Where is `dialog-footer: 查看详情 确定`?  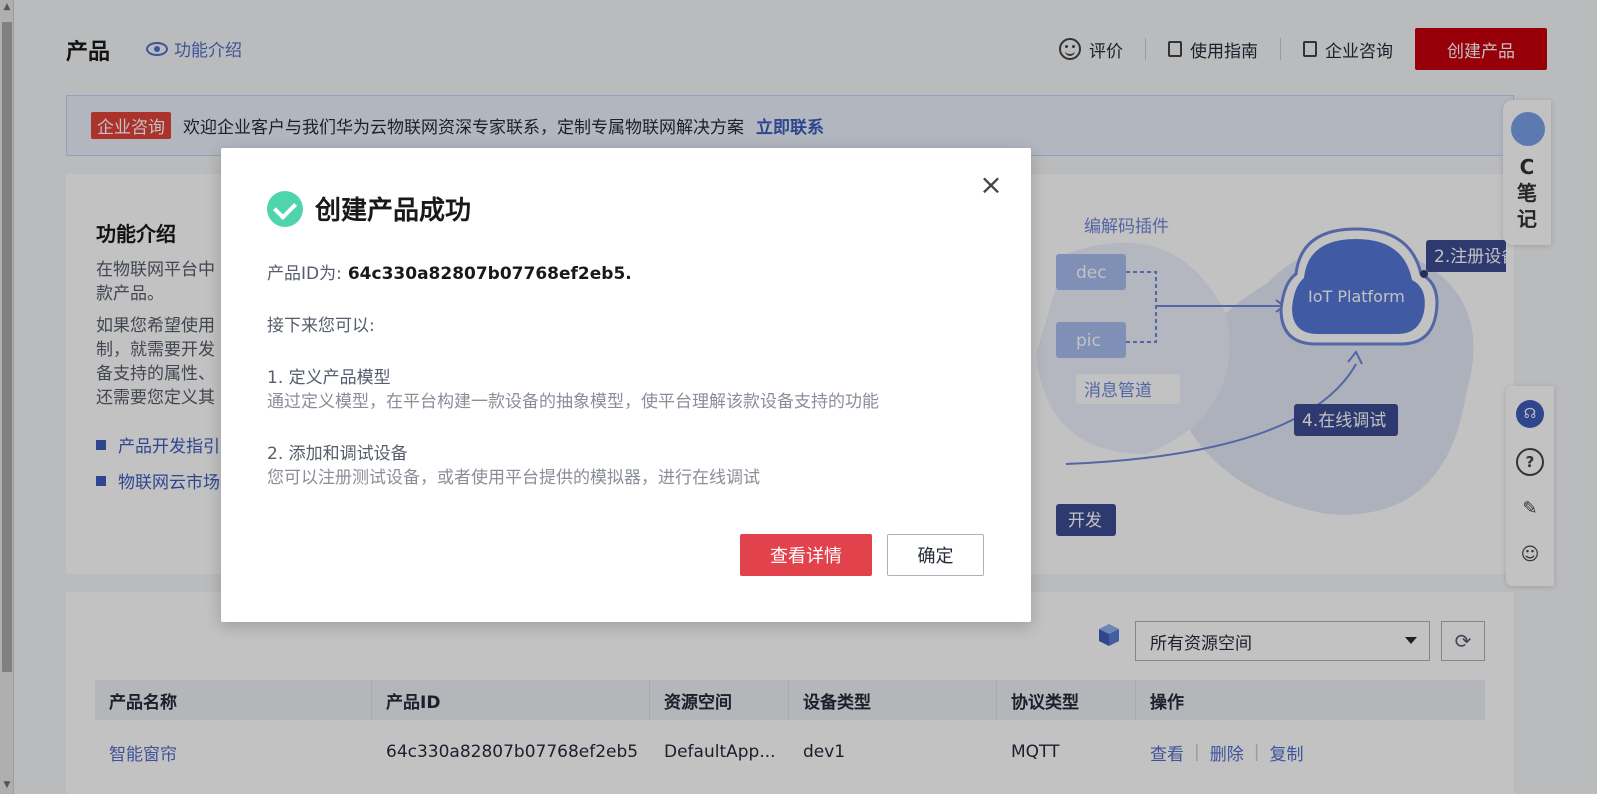 dialog-footer: 查看详情 确定 is located at coordinates (862, 555).